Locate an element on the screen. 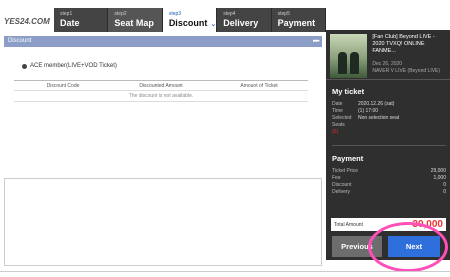 This screenshot has width=450, height=277. tab-step5-payment: step5 Payment is located at coordinates (299, 20).